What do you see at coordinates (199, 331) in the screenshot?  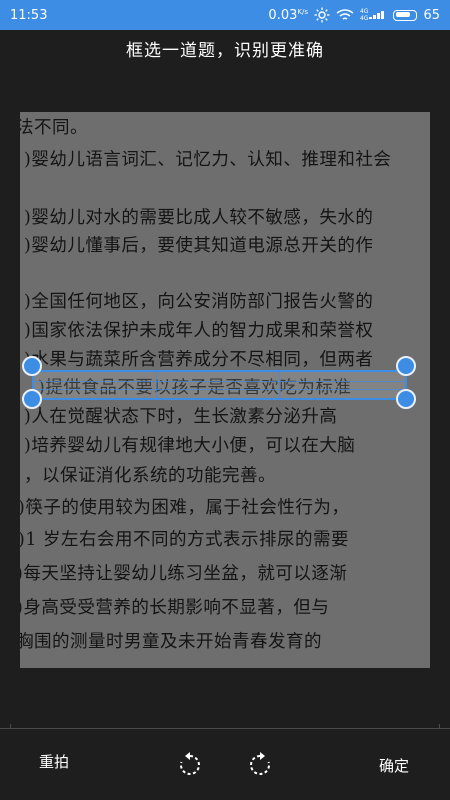 I see `document-line: )国家依法保护未成年人的智力成果和荣誉权` at bounding box center [199, 331].